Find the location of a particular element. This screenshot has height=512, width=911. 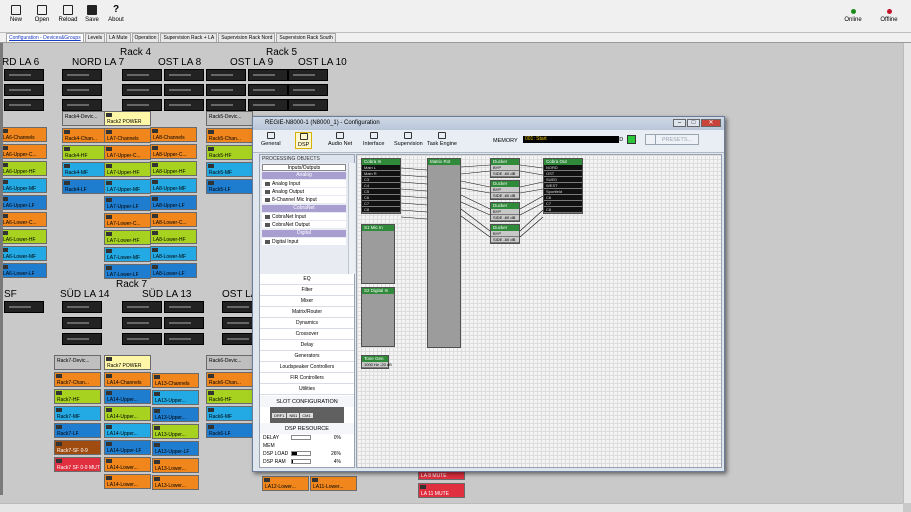

open-button: Open is located at coordinates (42, 17).